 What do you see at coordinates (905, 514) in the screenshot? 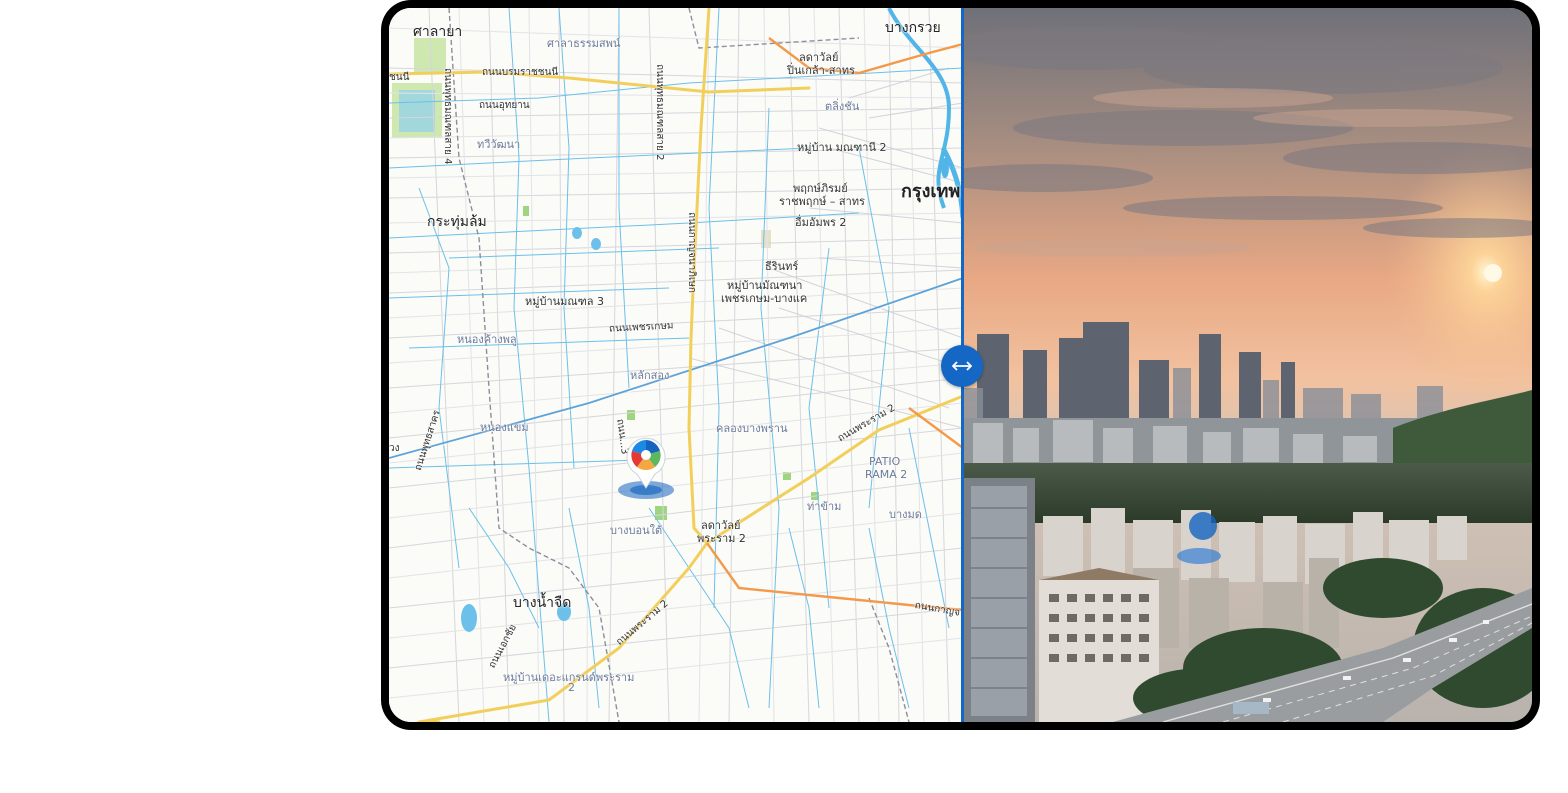
I see `map-label-bang-mot: บางมด` at bounding box center [905, 514].